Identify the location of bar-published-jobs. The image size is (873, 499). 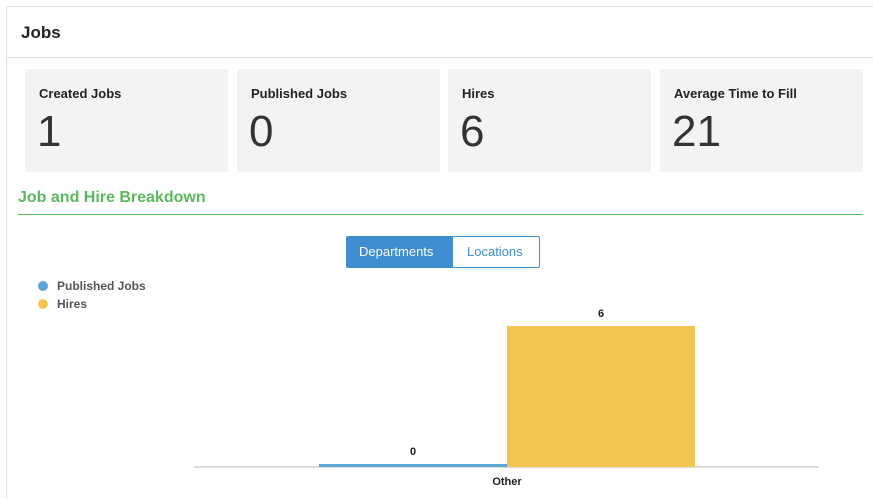
(413, 465).